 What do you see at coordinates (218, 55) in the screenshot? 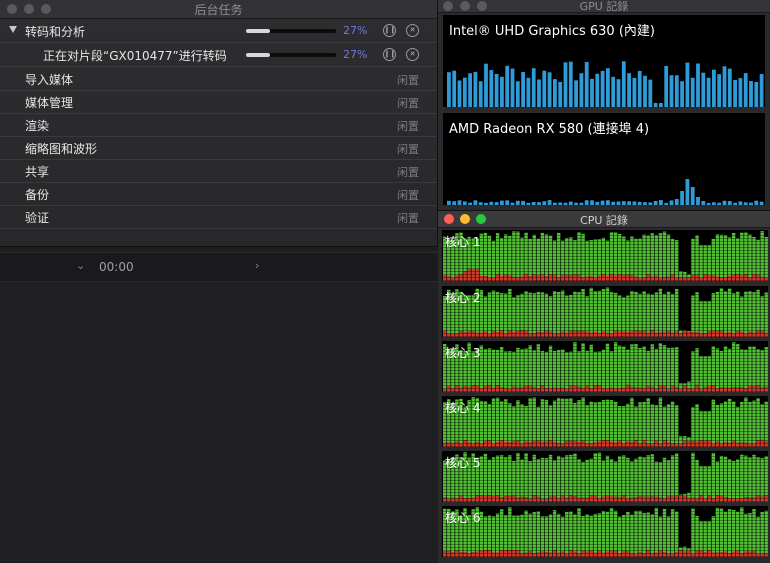
I see `task-row-subtask: 正在对片段“GX010477”进行转码 27% ❙❙ ✕` at bounding box center [218, 55].